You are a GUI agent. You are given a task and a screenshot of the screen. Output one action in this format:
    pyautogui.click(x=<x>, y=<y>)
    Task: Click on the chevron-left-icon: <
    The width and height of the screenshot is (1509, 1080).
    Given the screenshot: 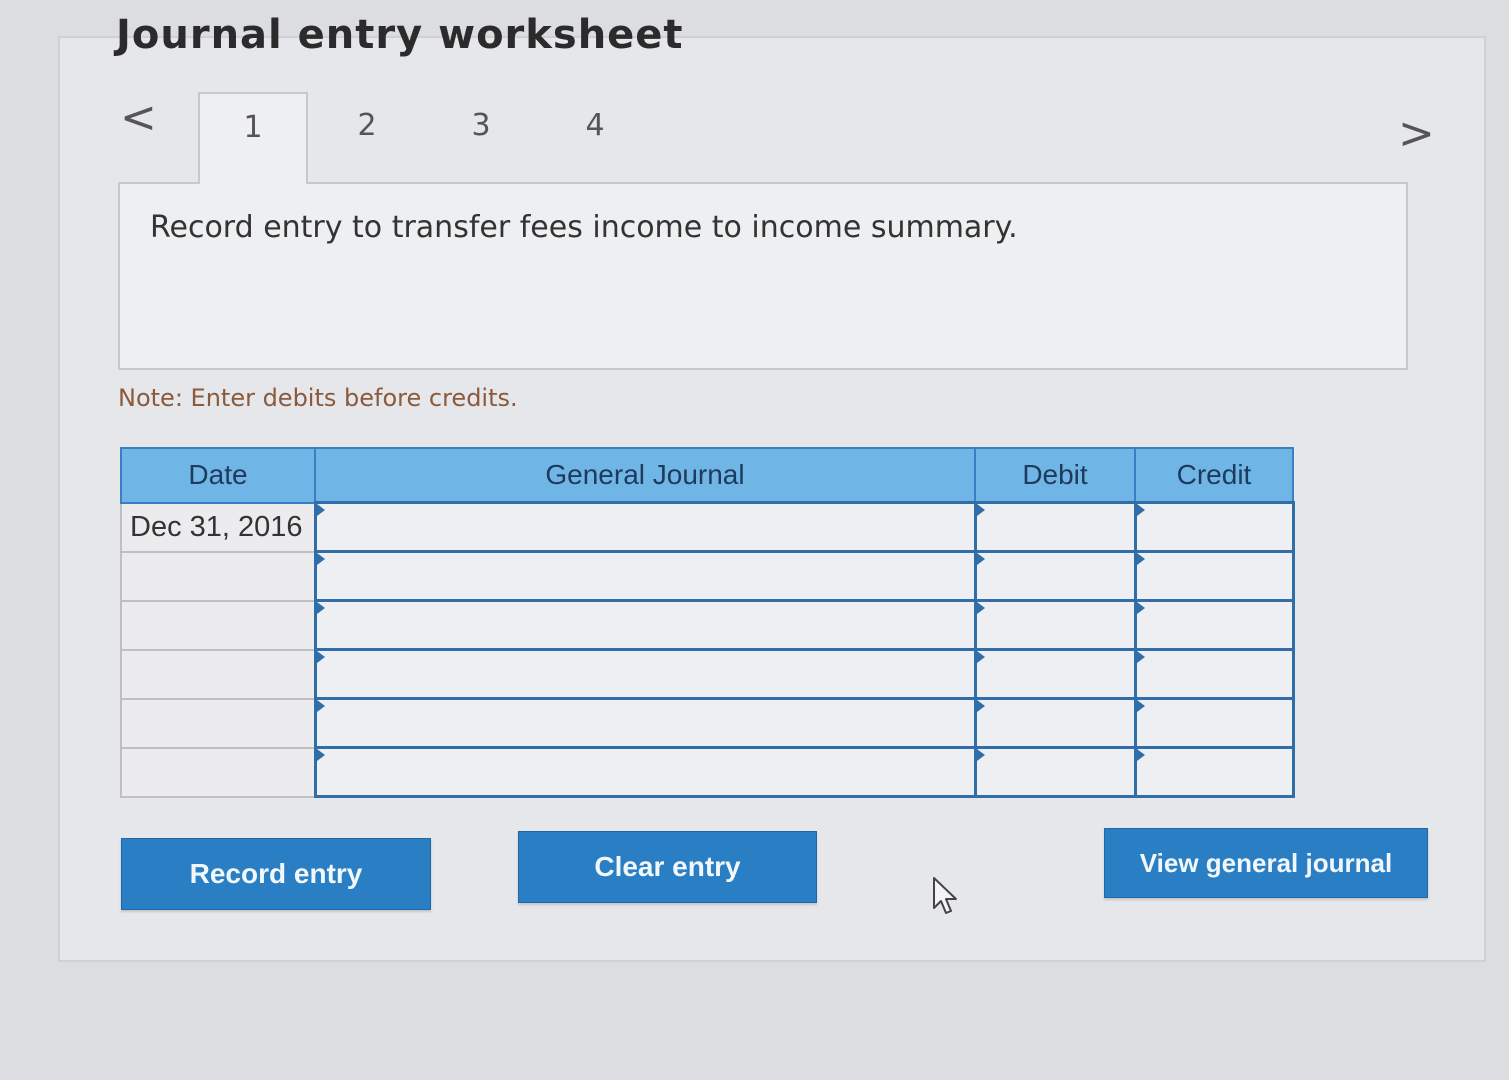 What is the action you would take?
    pyautogui.click(x=138, y=117)
    